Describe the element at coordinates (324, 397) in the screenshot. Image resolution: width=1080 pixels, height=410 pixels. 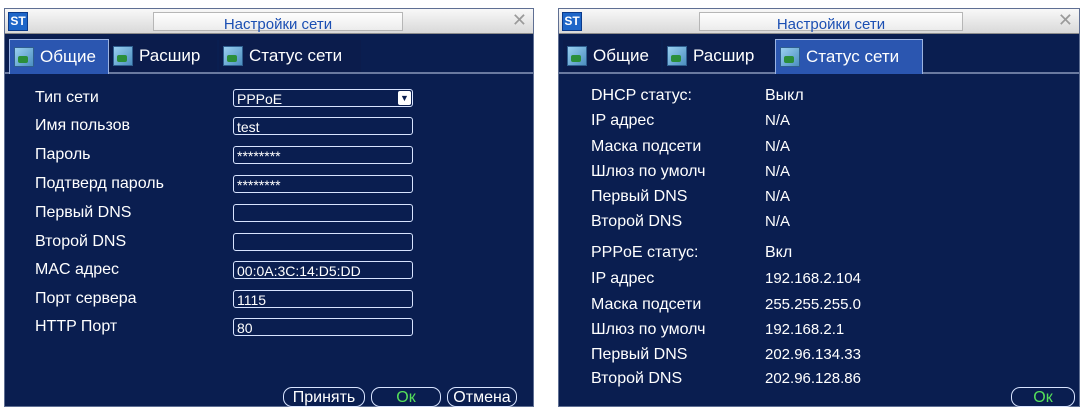
I see `apply-button: Принять` at that location.